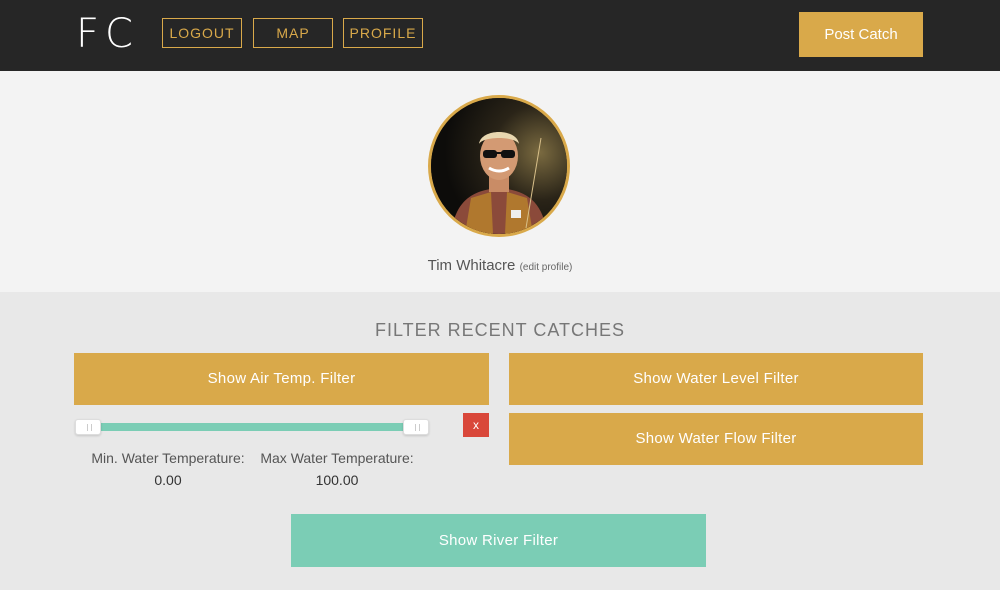  Describe the element at coordinates (498, 540) in the screenshot. I see `show-river-filter-button: Show River Filter` at that location.